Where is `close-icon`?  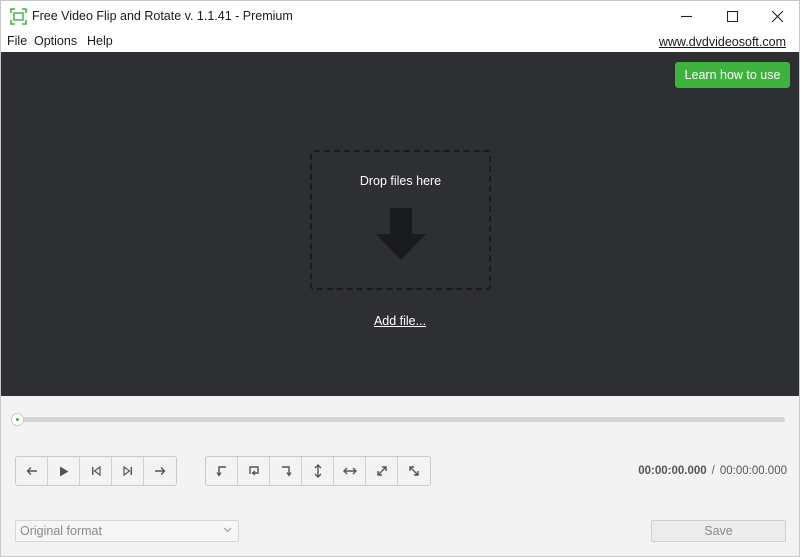
close-icon is located at coordinates (777, 16).